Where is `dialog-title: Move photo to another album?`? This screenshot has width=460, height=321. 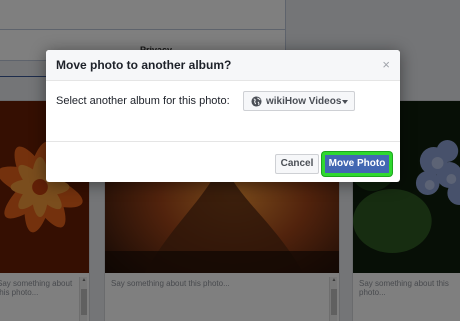 dialog-title: Move photo to another album? is located at coordinates (144, 65).